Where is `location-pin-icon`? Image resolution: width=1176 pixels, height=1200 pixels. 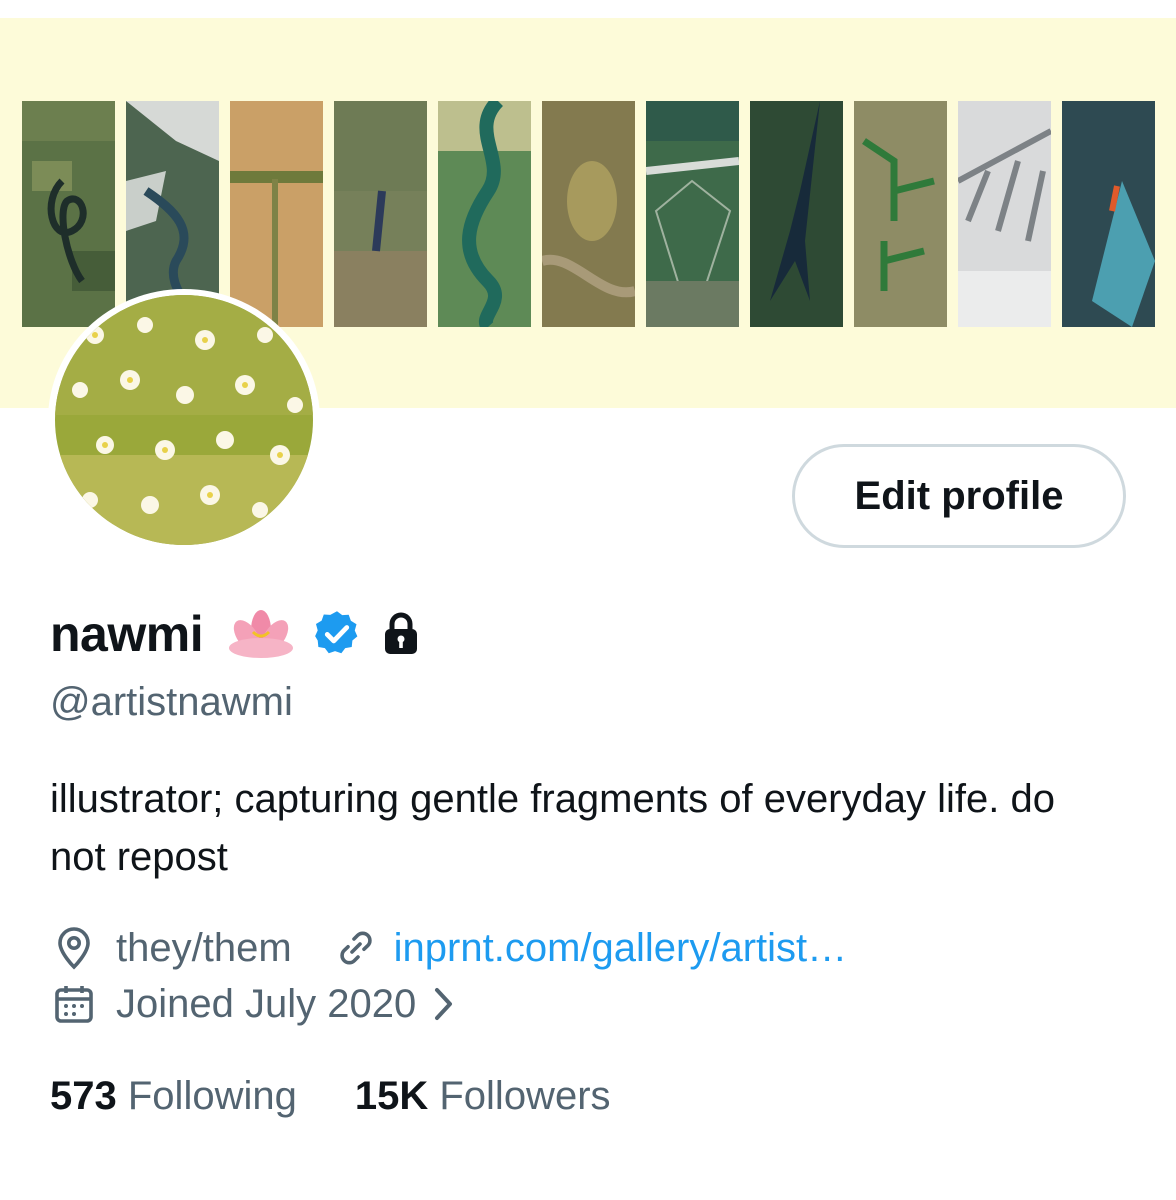 location-pin-icon is located at coordinates (74, 948).